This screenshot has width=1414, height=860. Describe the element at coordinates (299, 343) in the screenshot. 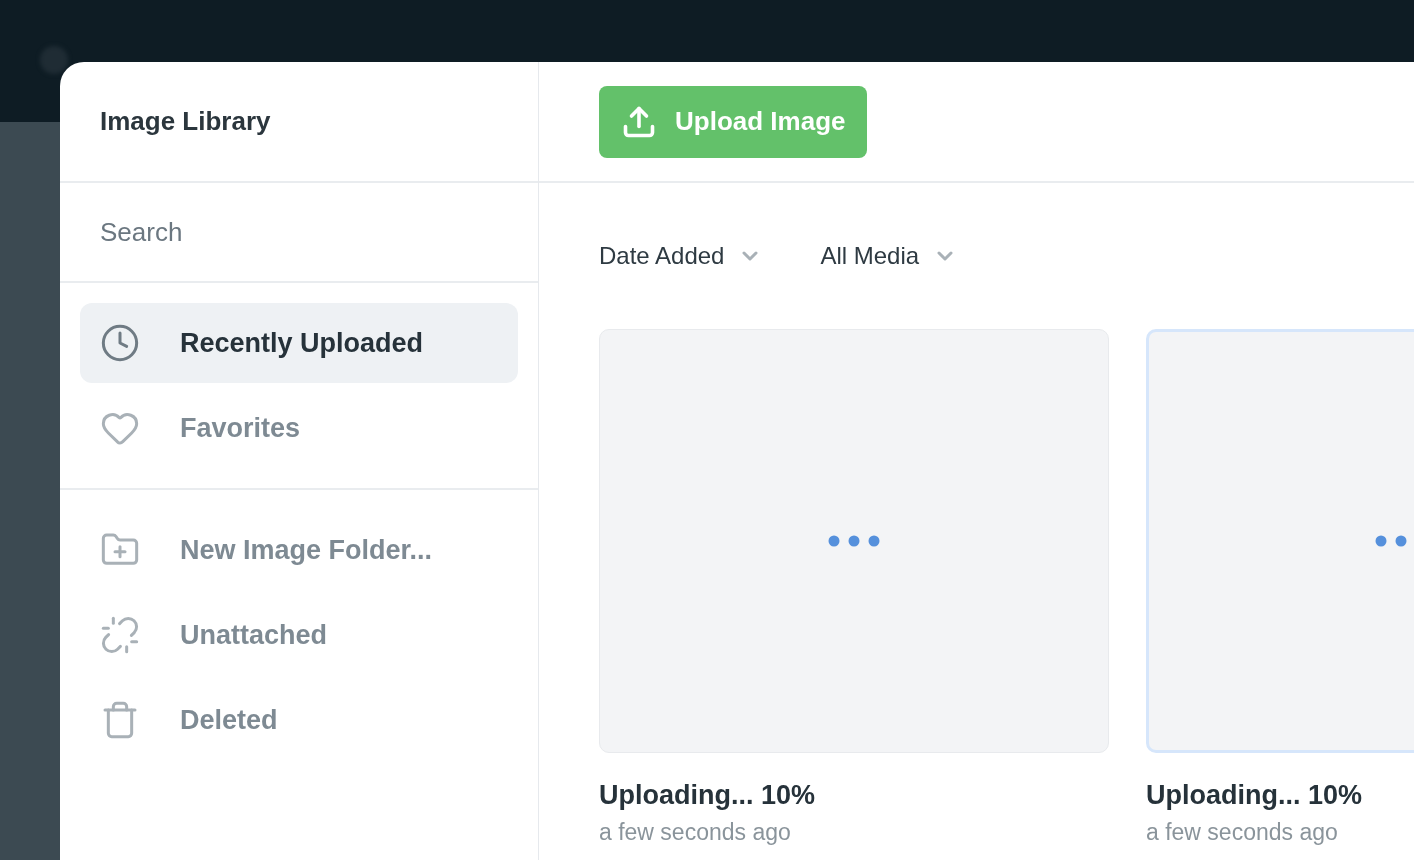

I see `nav-item: Recently Uploaded` at that location.